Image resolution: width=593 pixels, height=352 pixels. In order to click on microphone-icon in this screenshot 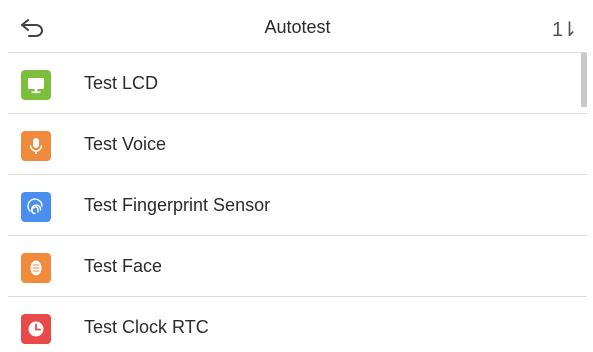, I will do `click(36, 146)`.